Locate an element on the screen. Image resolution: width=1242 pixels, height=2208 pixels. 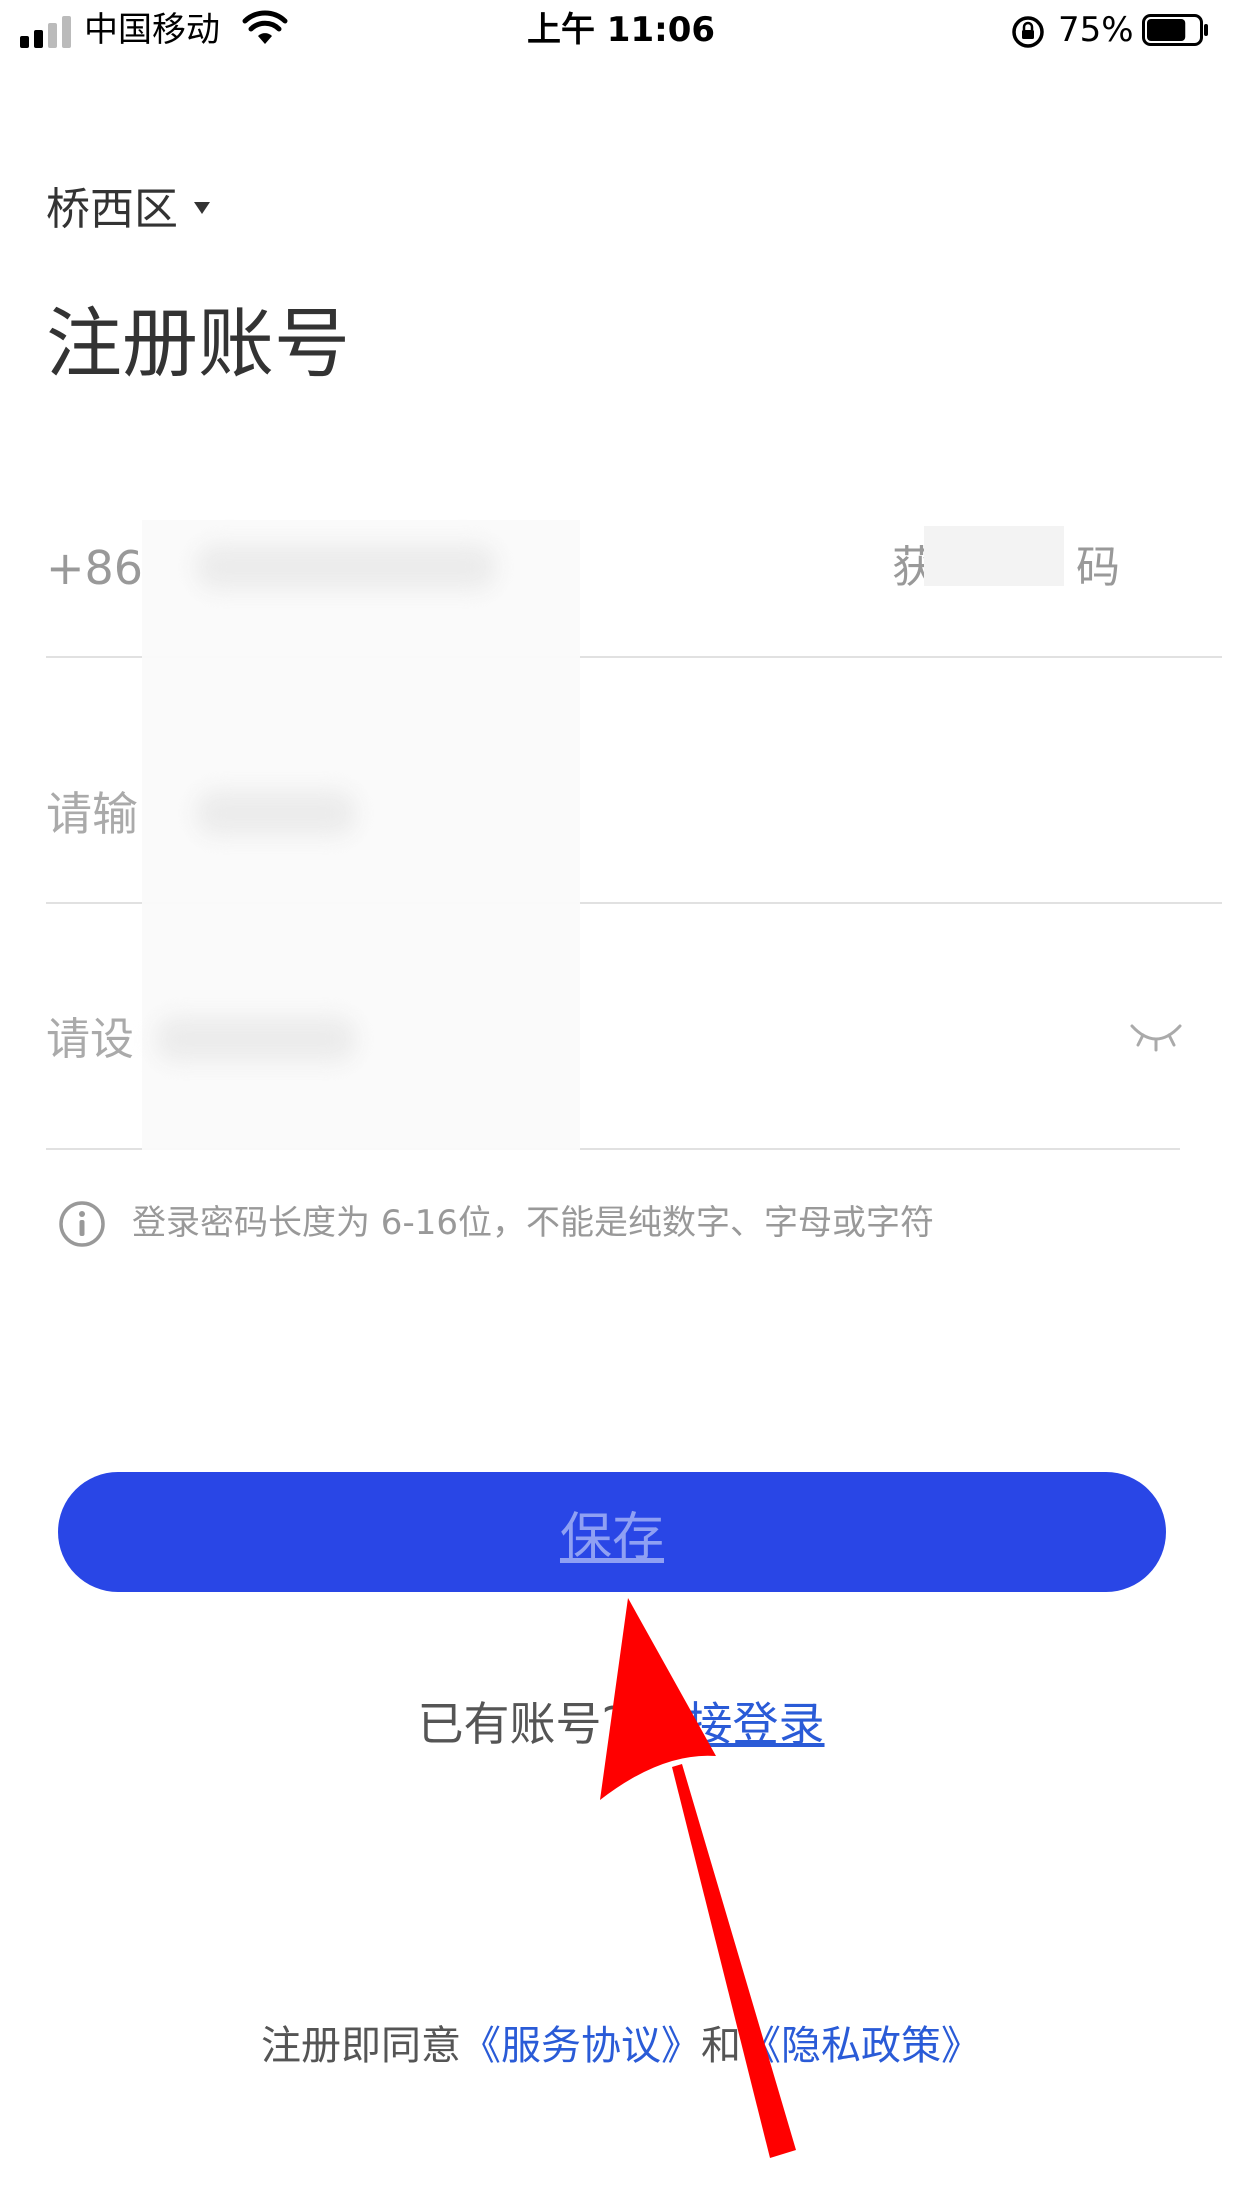
redaction-overlay-code-button is located at coordinates (994, 556).